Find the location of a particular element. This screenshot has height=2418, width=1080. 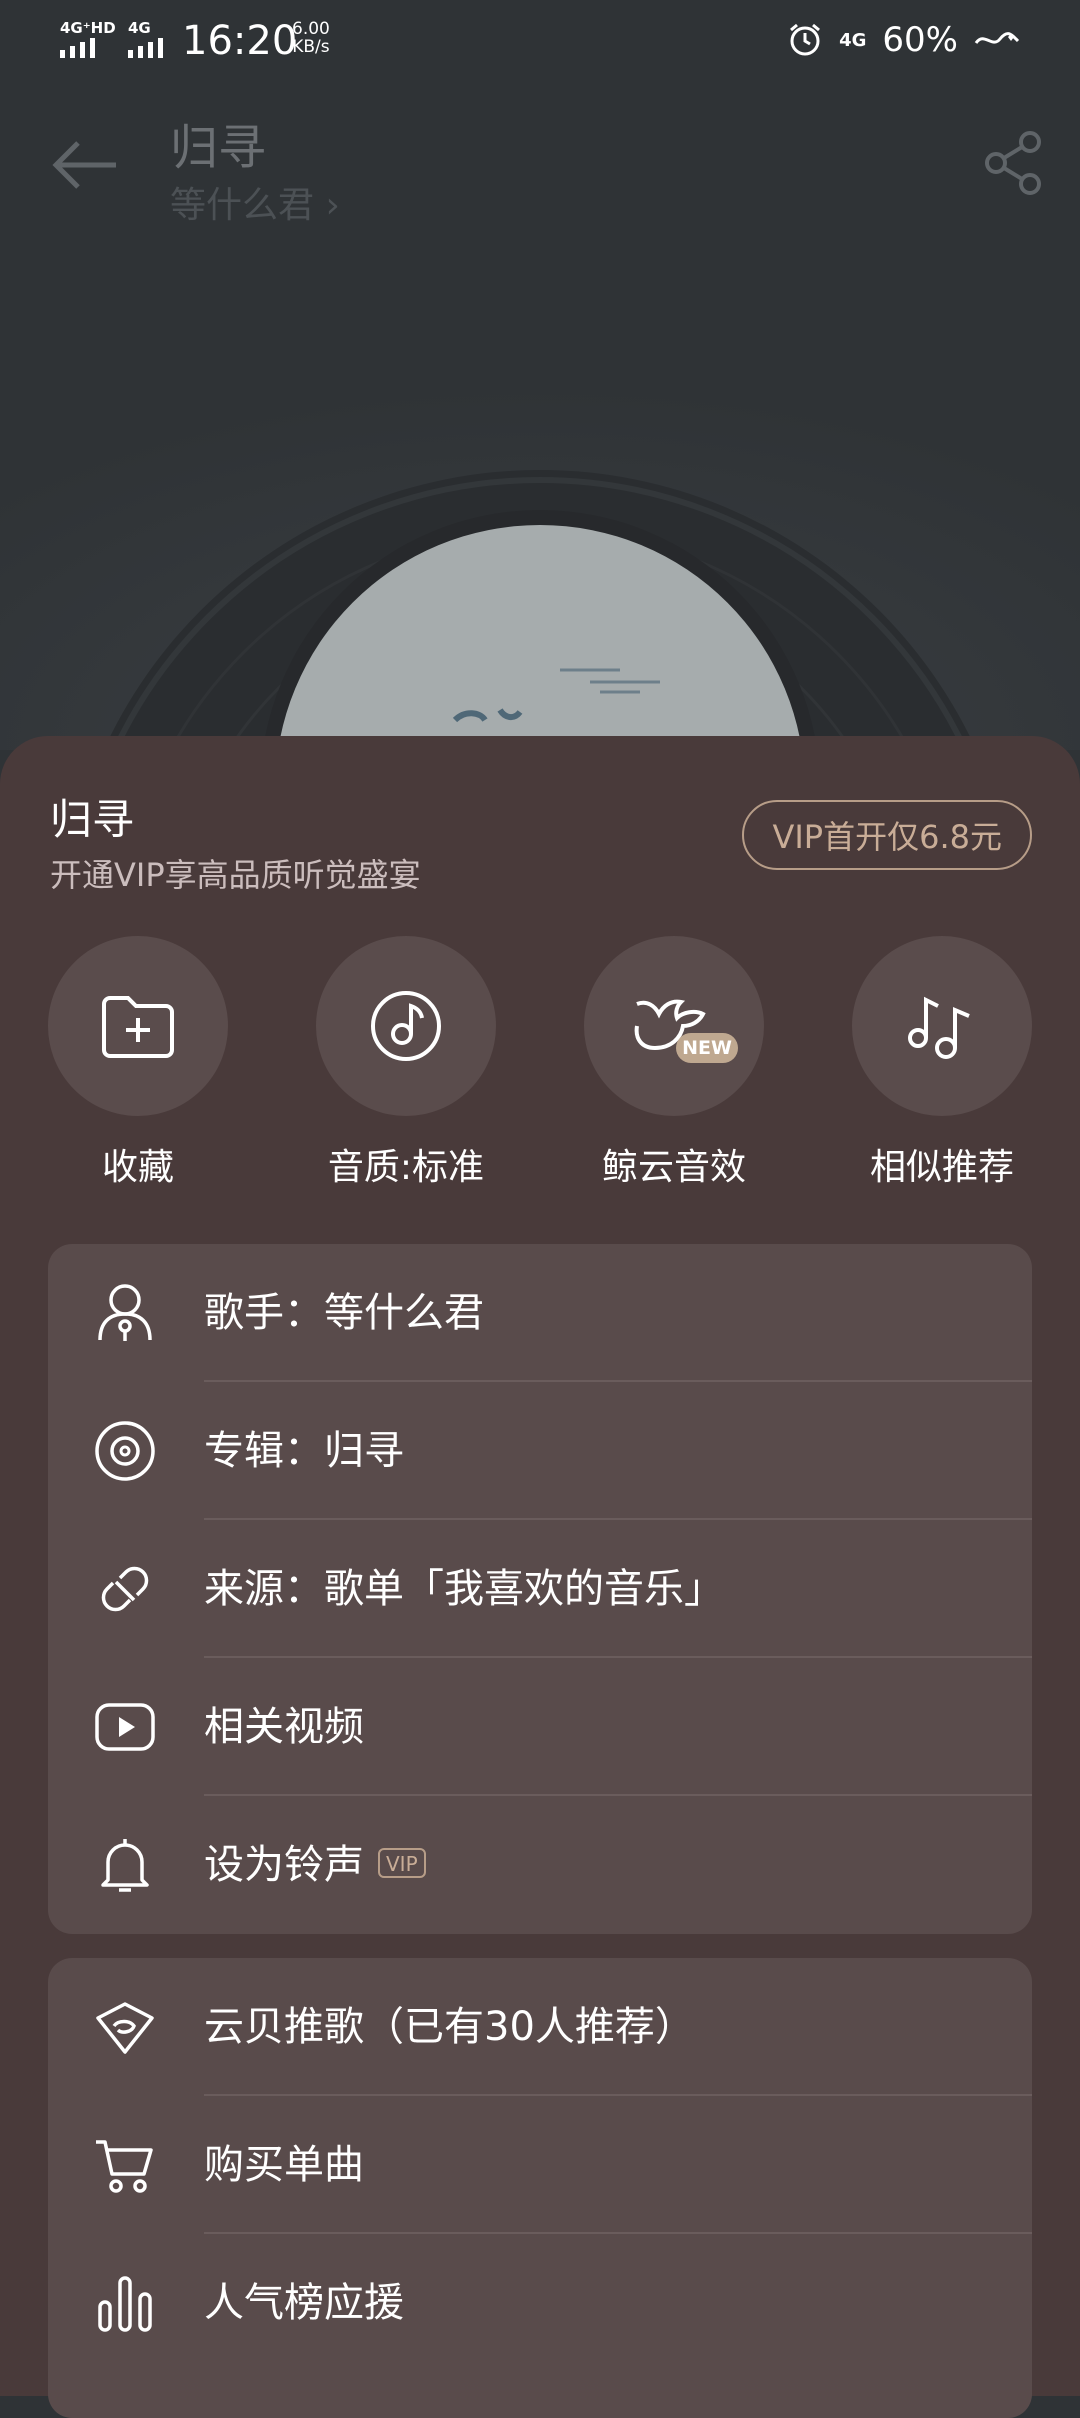

source-label: 来源：歌单「我喜欢的音乐」 is located at coordinates (464, 1589).